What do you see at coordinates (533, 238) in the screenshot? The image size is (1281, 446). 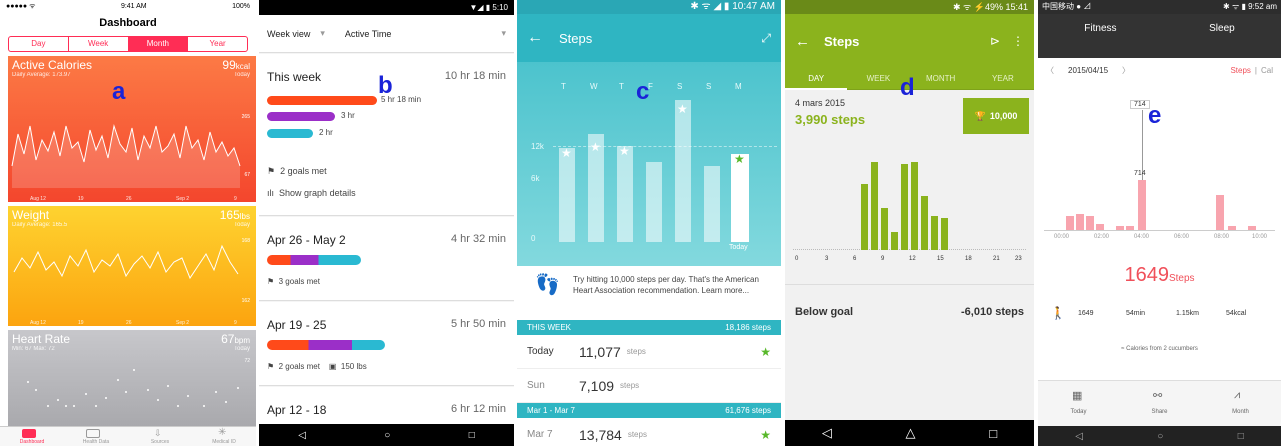 I see `y-tick: 0` at bounding box center [533, 238].